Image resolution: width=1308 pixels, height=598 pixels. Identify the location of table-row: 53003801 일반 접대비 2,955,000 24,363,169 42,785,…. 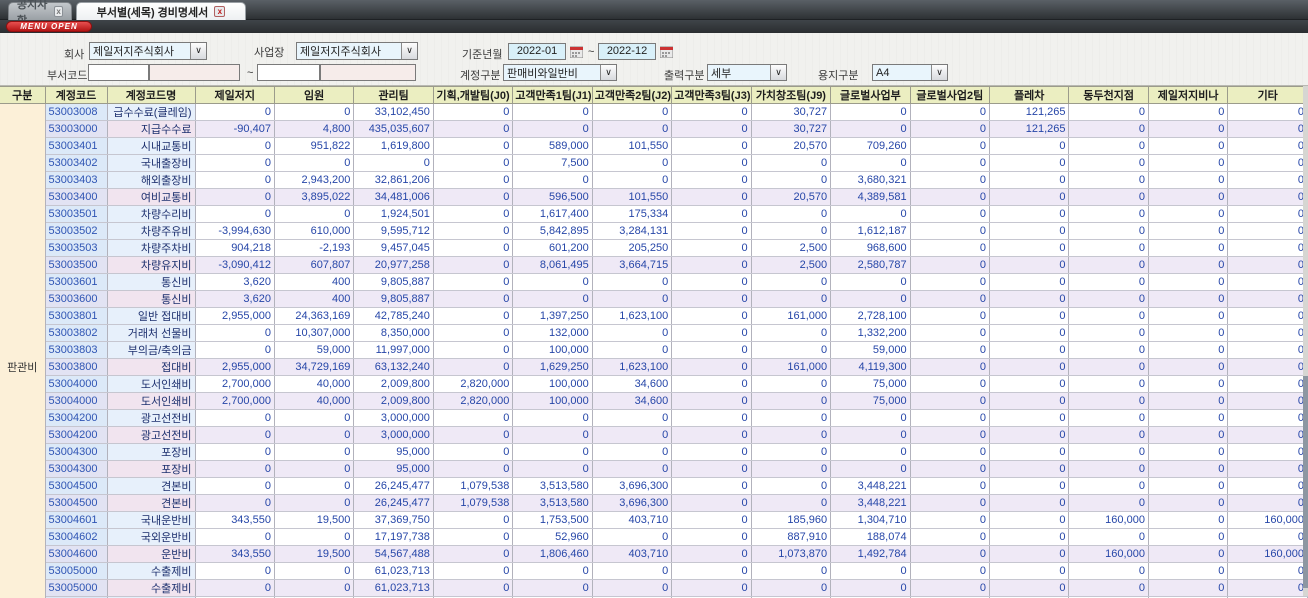
(654, 316).